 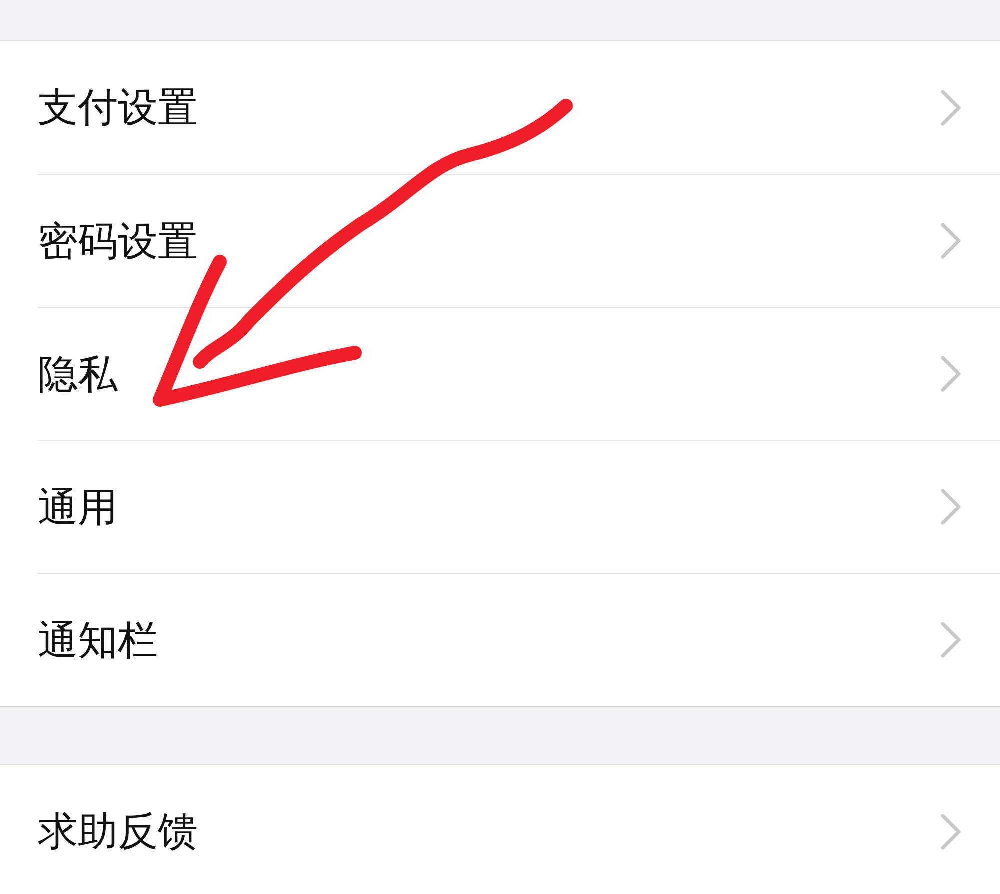 What do you see at coordinates (118, 832) in the screenshot?
I see `row-label: 求助反馈` at bounding box center [118, 832].